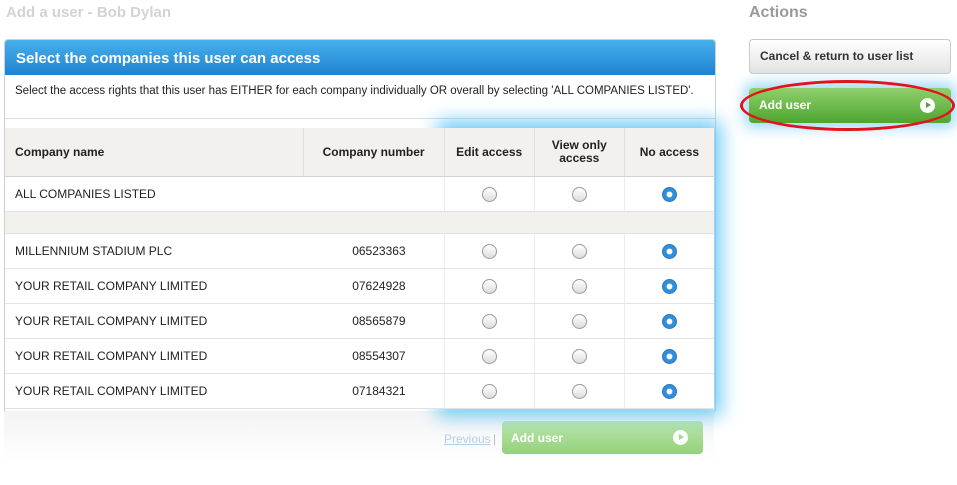 The height and width of the screenshot is (485, 957). I want to click on table-row: YOUR RETAIL COMPANY LIMITED 08565879, so click(359, 321).